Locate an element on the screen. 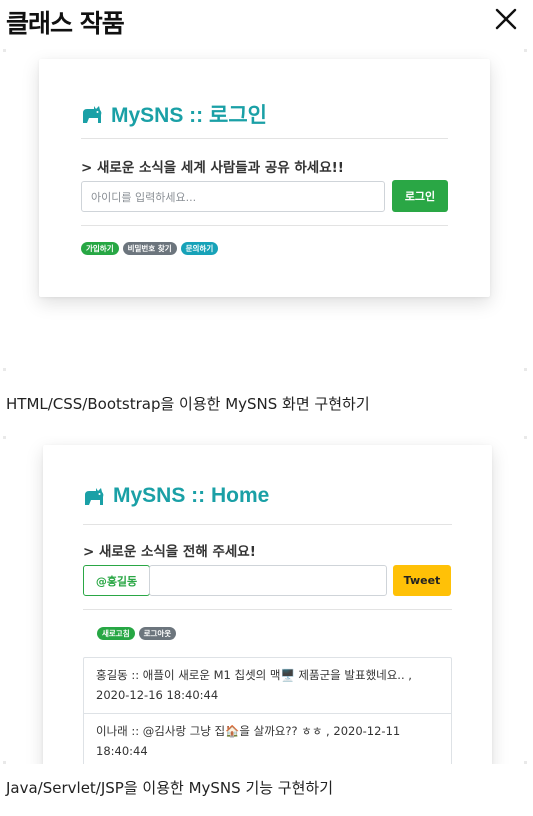 The width and height of the screenshot is (533, 816). tagline: > 새로운 소식을 세계 사람들과 공유 하세요!! is located at coordinates (212, 168).